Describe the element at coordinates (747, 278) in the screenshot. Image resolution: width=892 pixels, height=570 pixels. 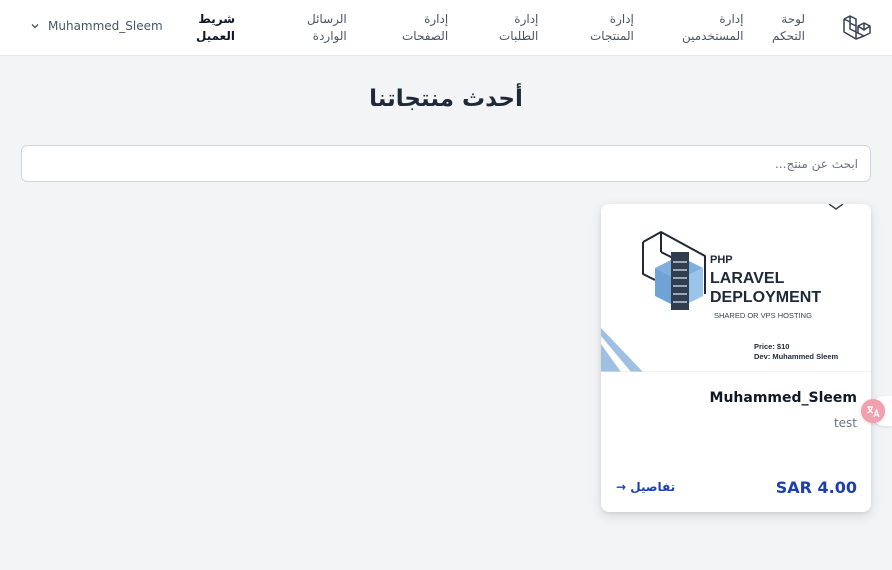
I see `image-title-1: LARAVEL` at that location.